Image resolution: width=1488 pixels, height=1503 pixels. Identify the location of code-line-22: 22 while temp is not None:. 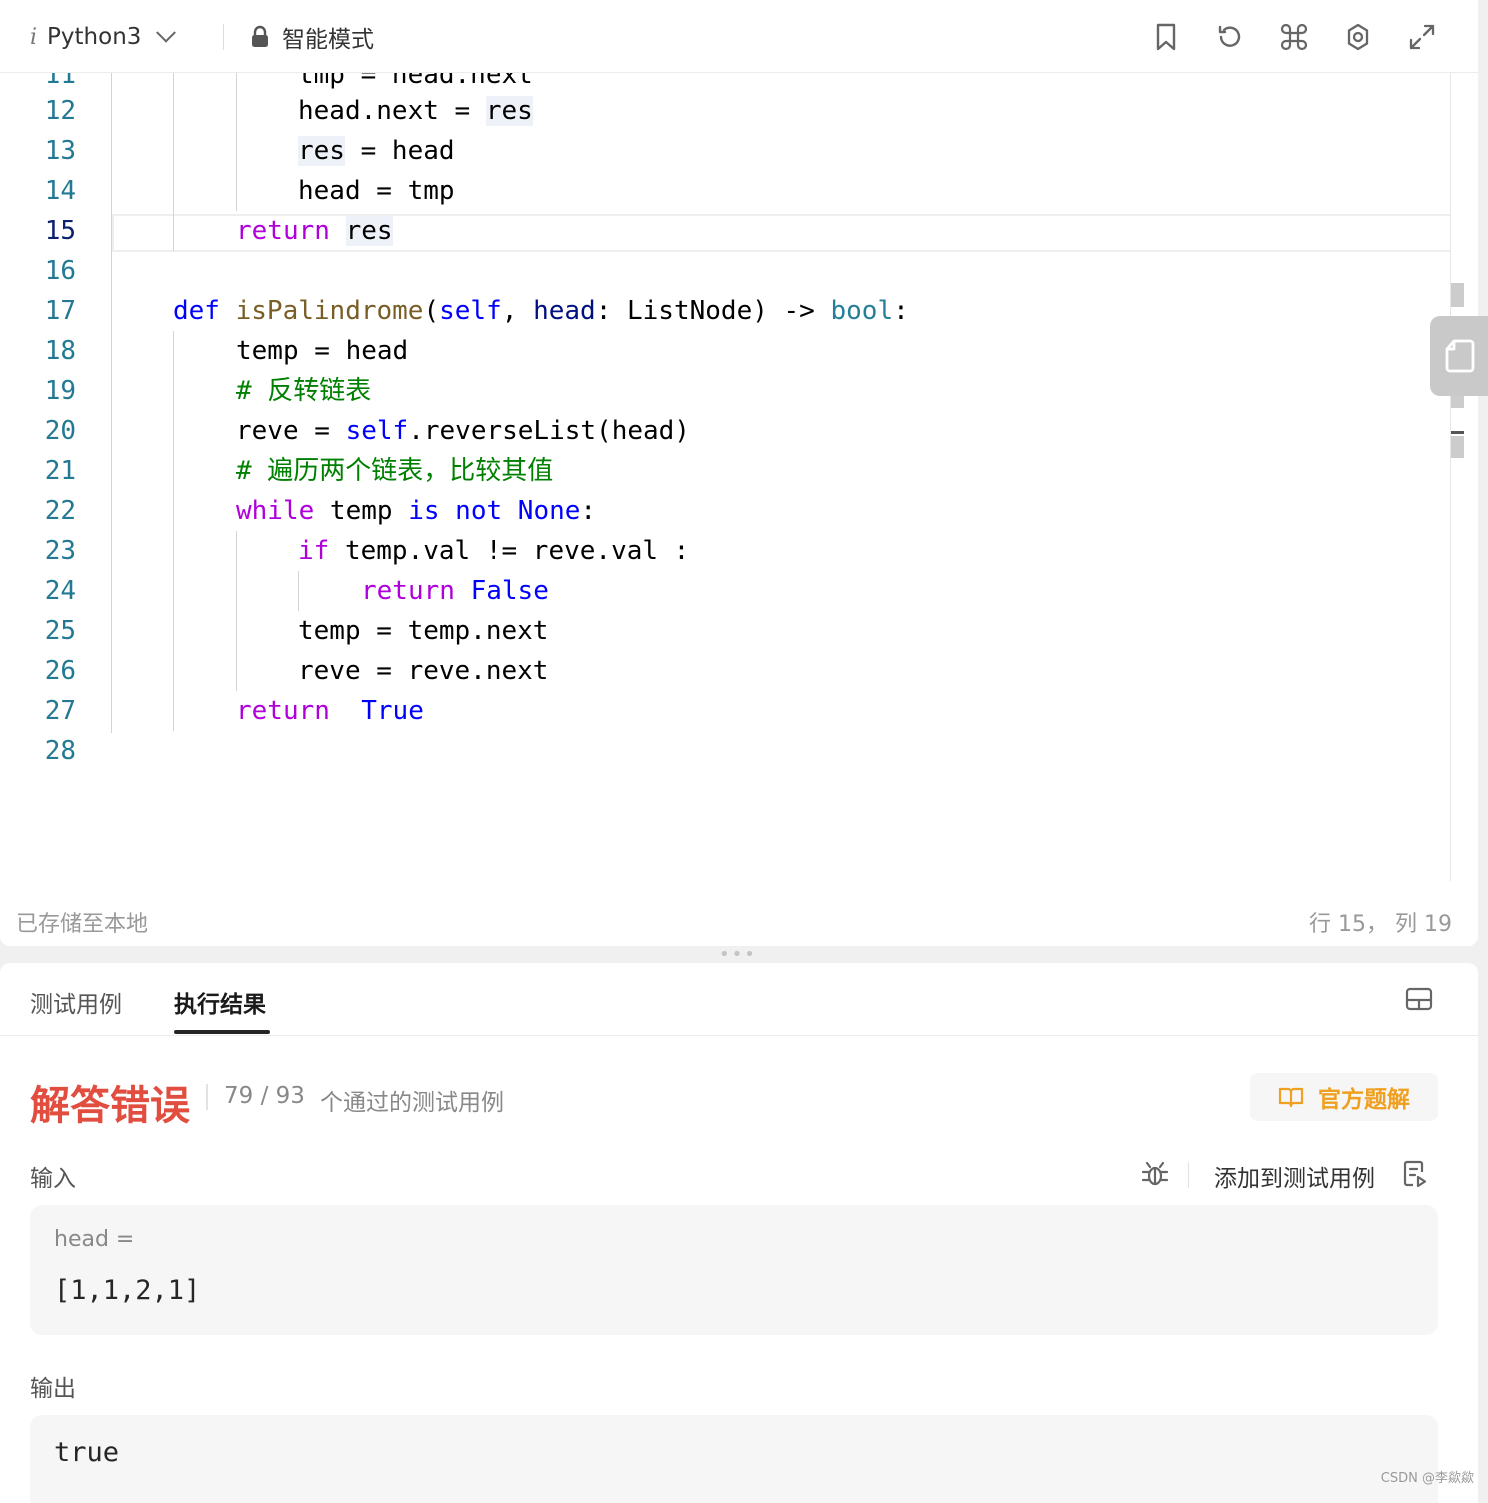
(725, 511).